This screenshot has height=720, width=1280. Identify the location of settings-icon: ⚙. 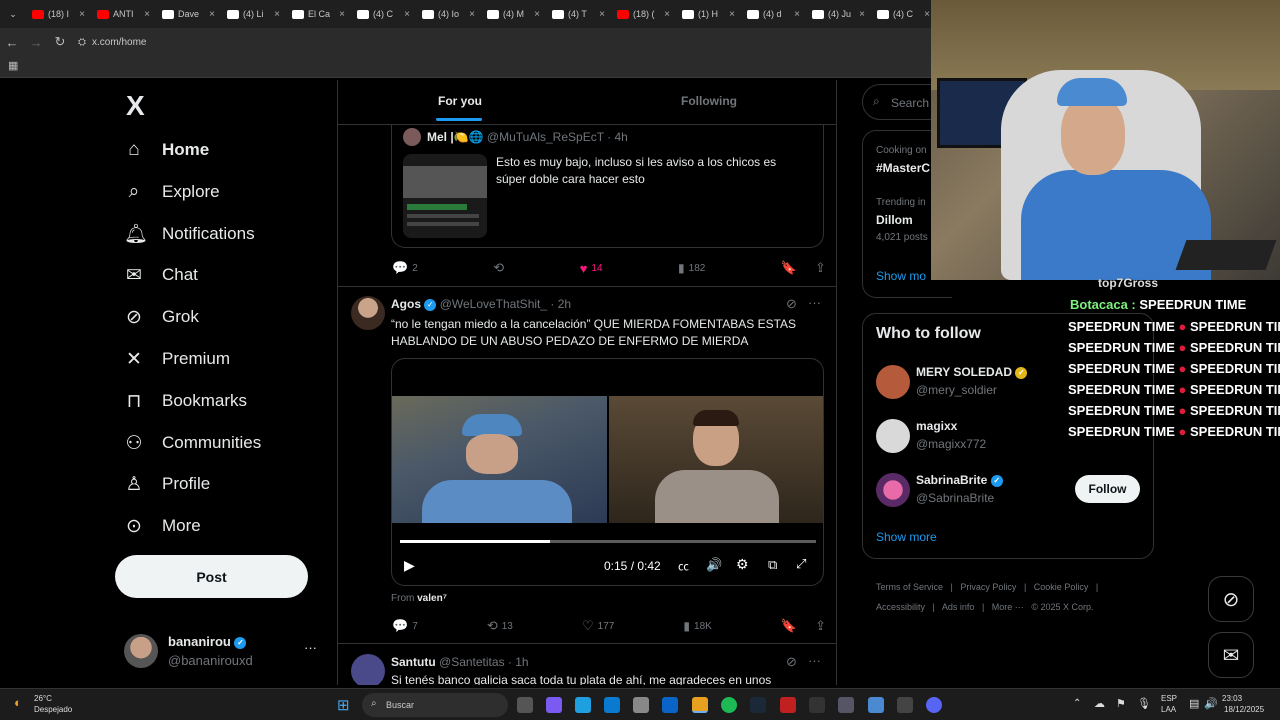
(742, 564).